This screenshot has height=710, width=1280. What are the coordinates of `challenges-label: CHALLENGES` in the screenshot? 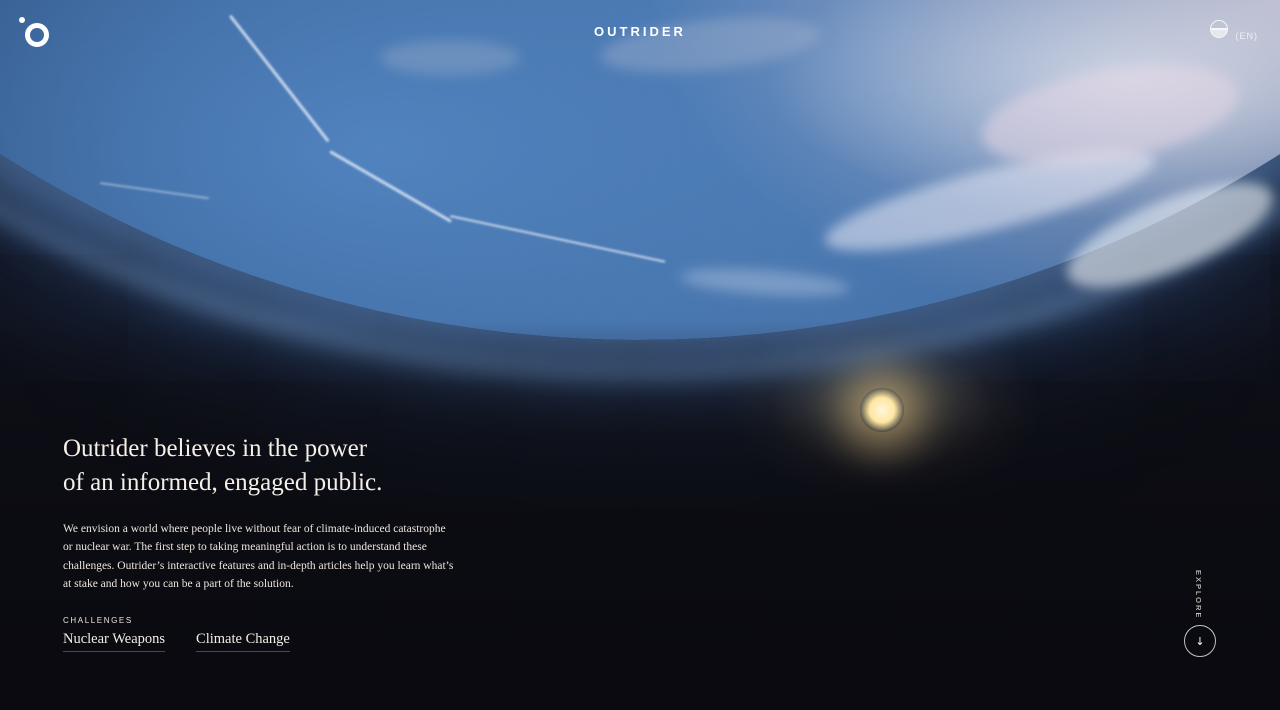 It's located at (98, 621).